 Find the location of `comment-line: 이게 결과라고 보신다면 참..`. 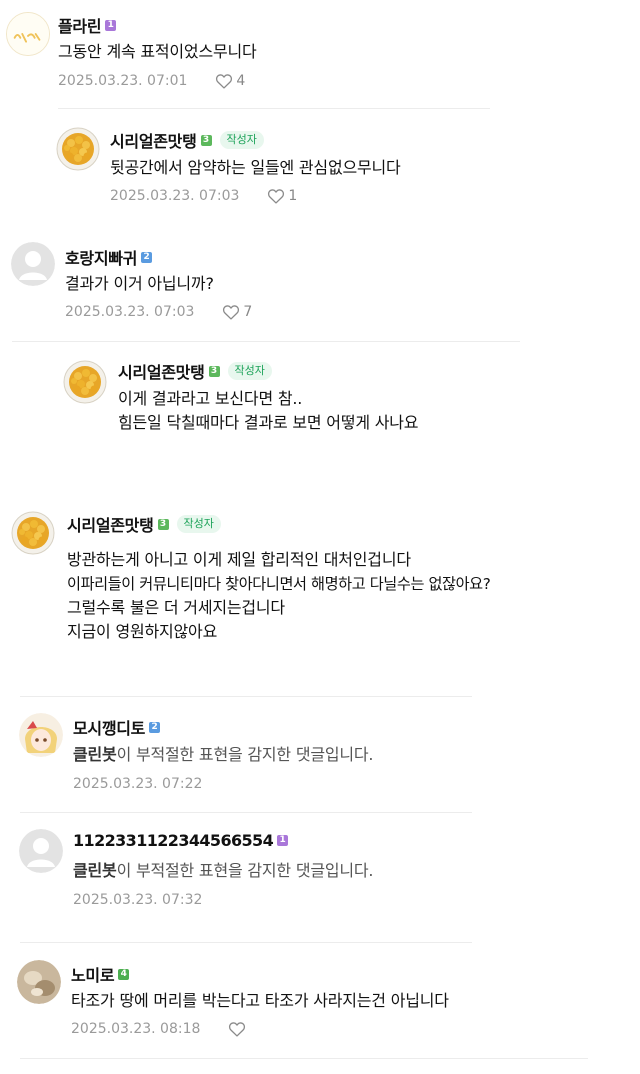

comment-line: 이게 결과라고 보신다면 참.. is located at coordinates (210, 398).